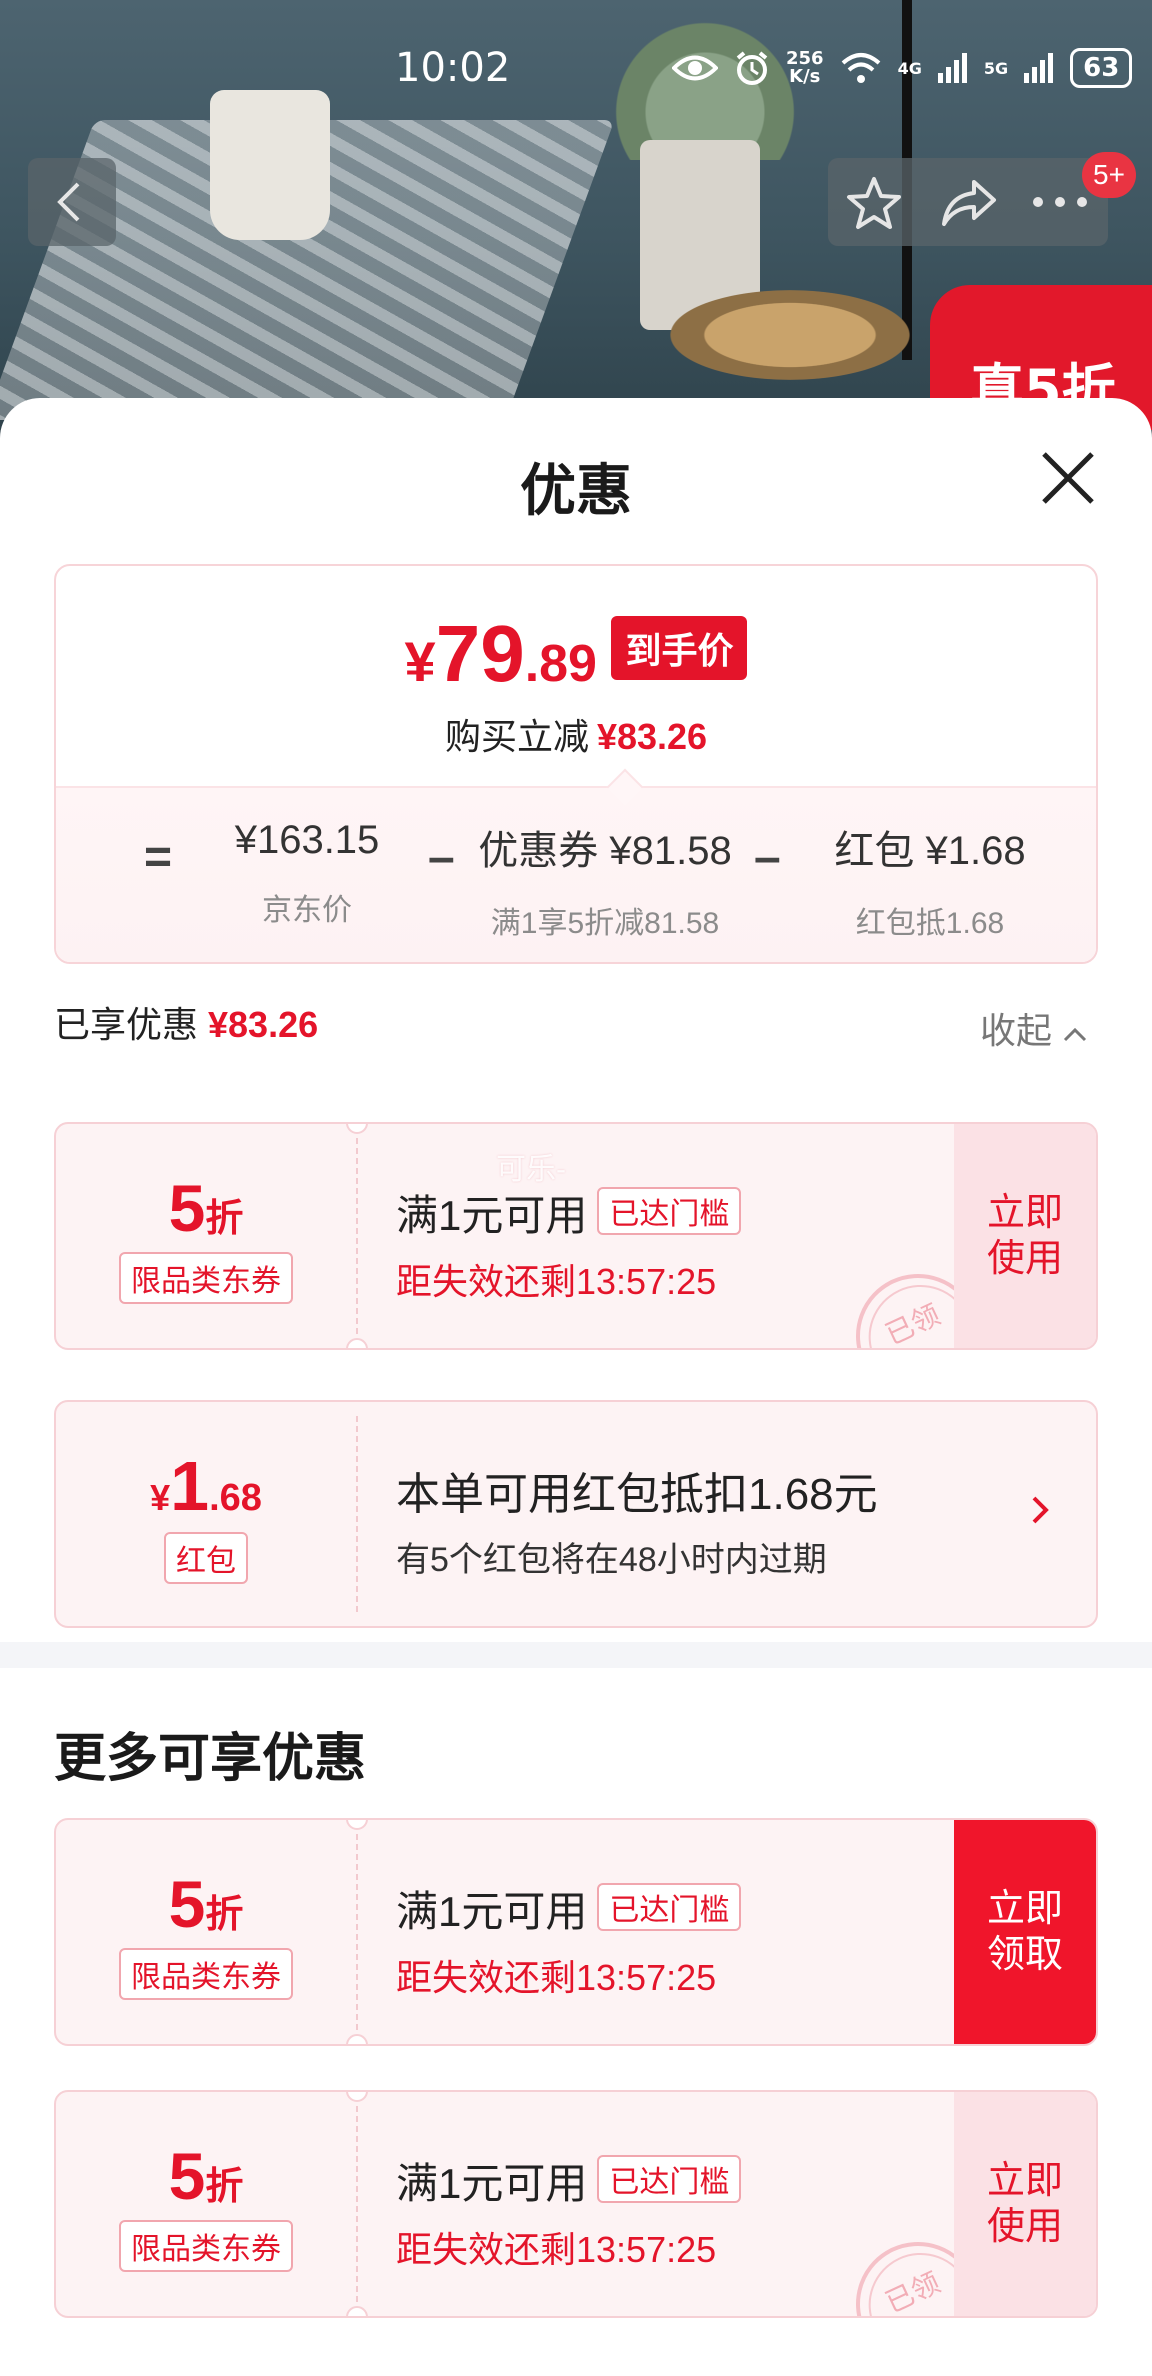  I want to click on lamp-base-image, so click(790, 335).